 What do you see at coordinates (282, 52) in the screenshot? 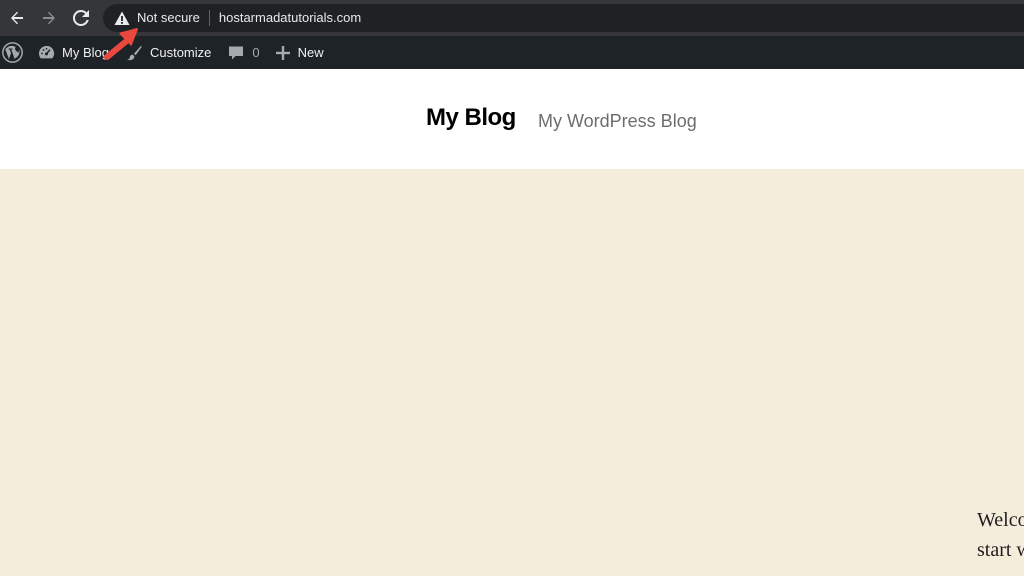
I see `plus-icon` at bounding box center [282, 52].